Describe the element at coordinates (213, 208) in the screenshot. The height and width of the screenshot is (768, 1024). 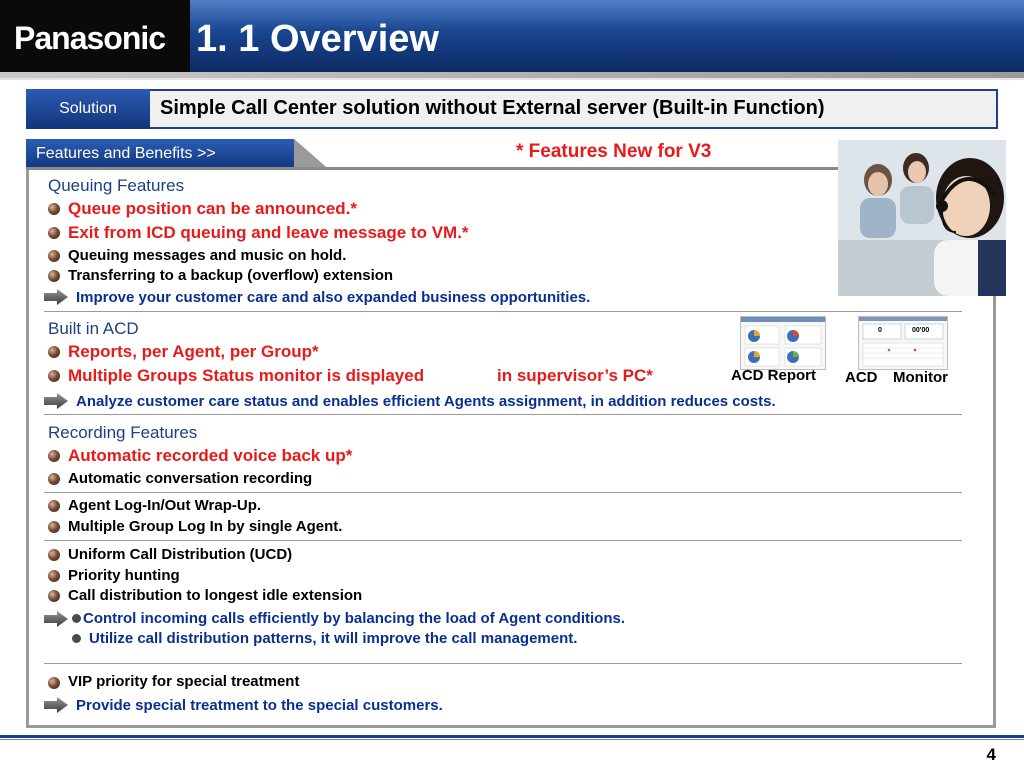
I see `queuing-item: Queue position can be announced.*` at that location.